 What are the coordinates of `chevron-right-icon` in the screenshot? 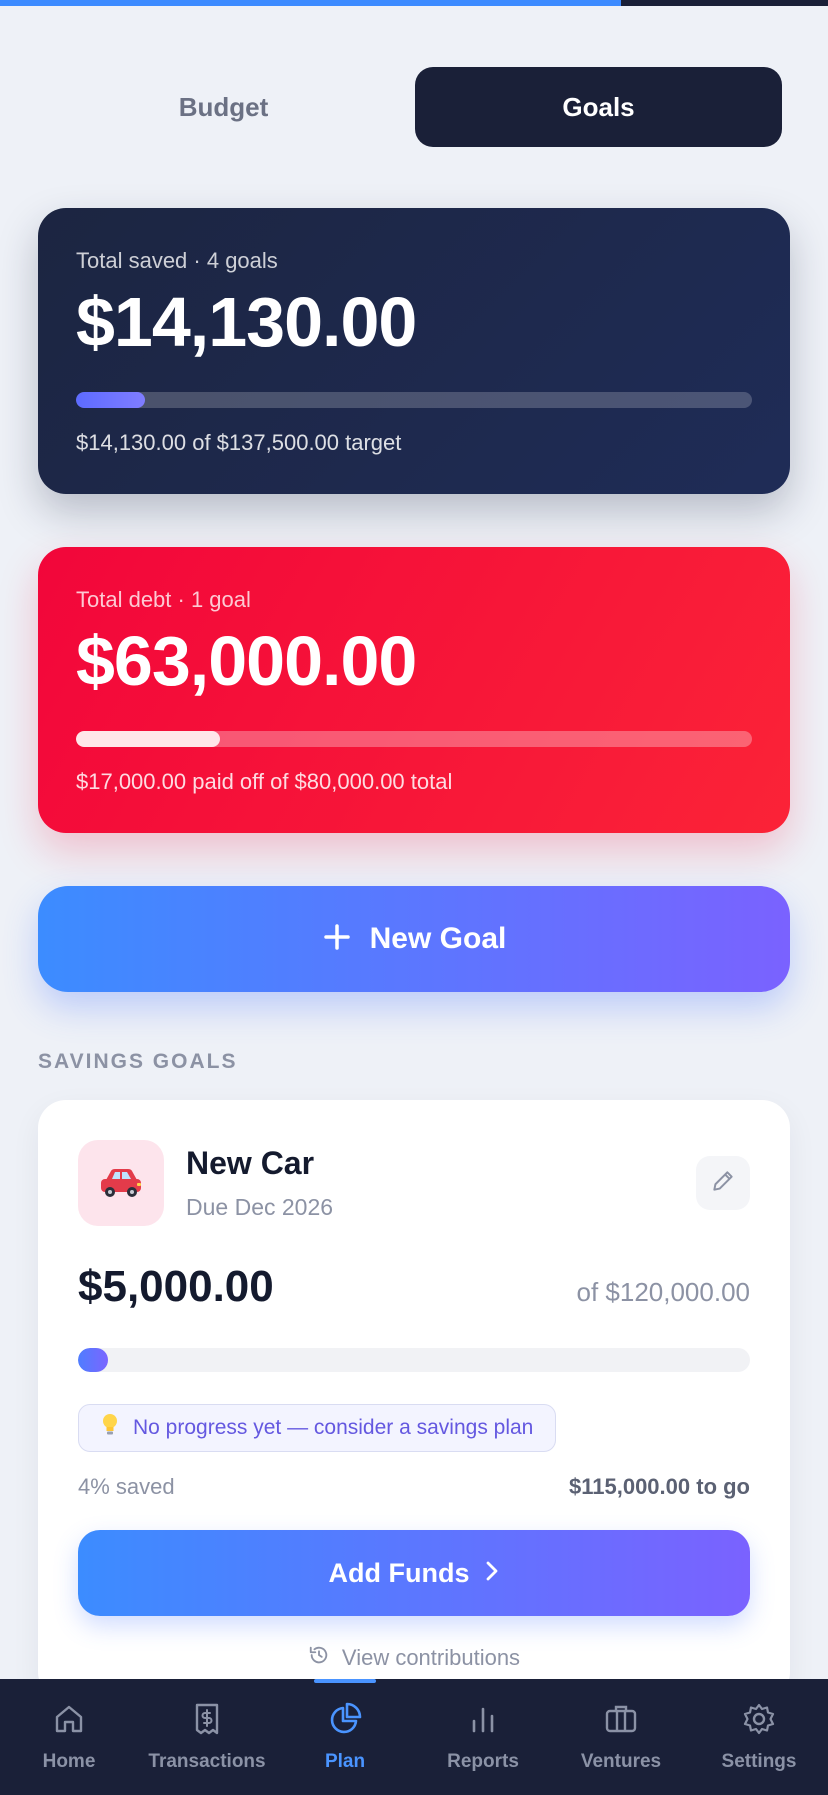 It's located at (492, 1573).